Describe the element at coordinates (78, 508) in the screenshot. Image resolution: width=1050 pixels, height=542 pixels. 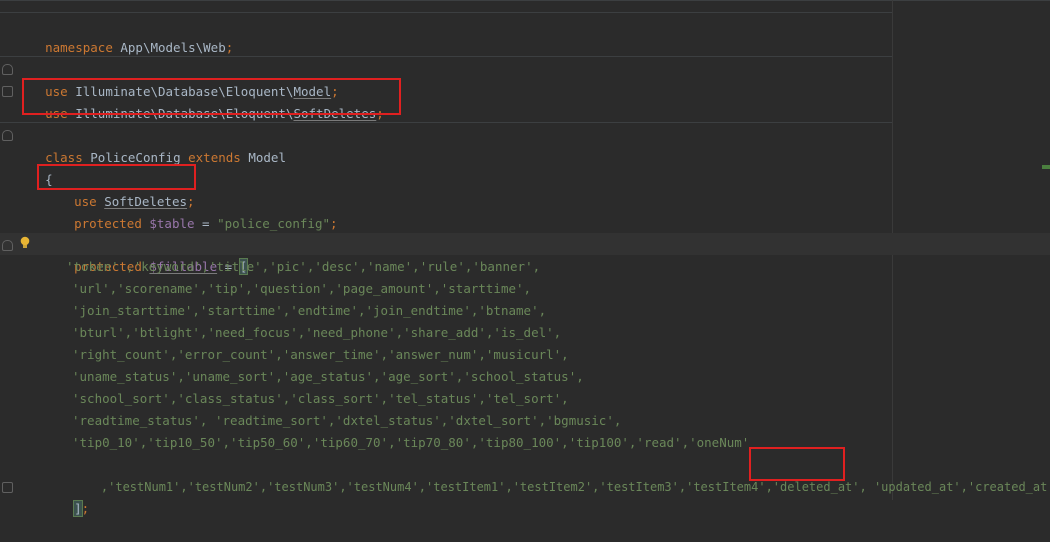
I see `close-bracket: ]` at that location.